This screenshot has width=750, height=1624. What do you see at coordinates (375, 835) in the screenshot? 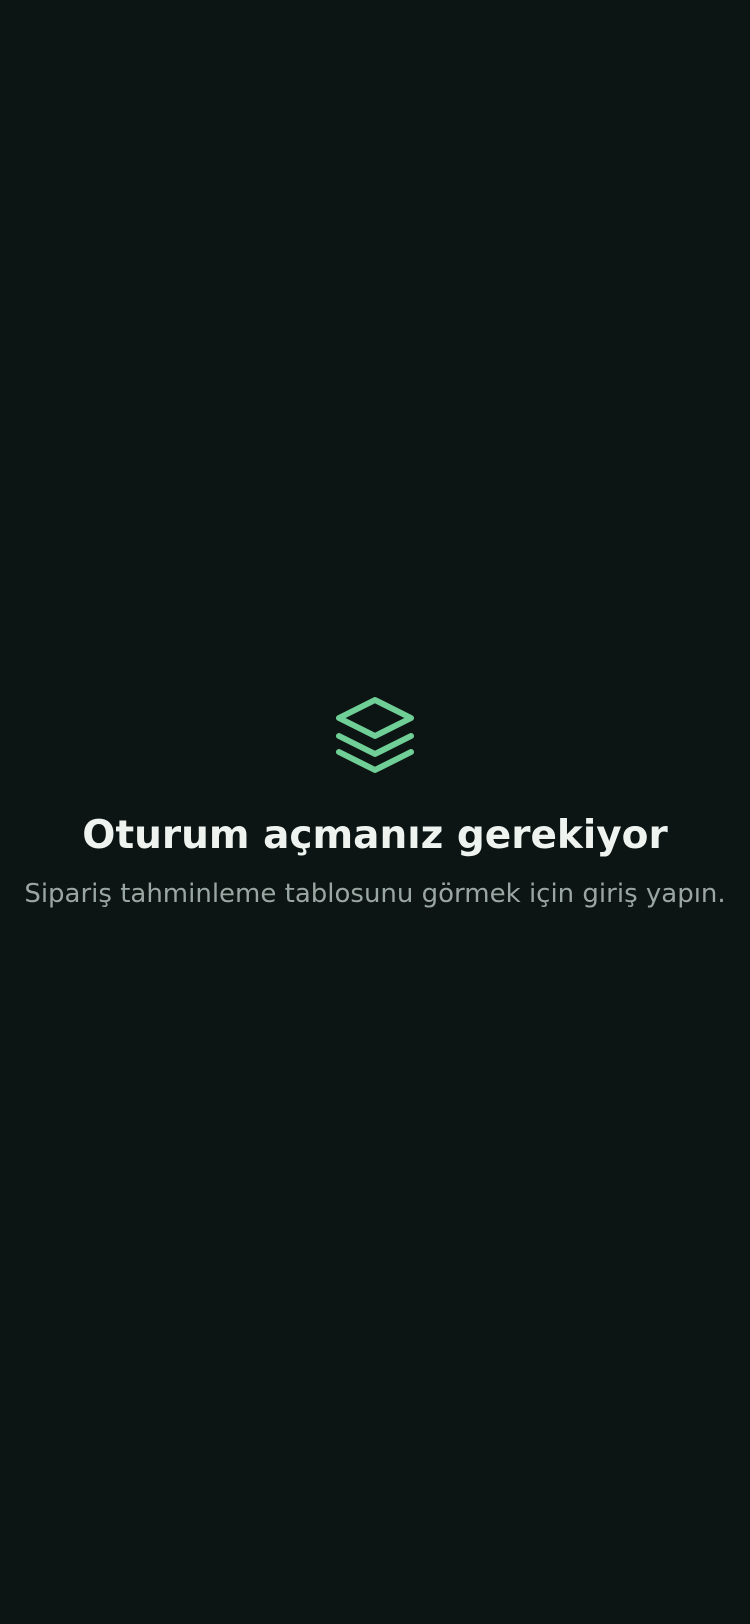
I see `page-title: Oturum açmanız gerekiyor` at bounding box center [375, 835].